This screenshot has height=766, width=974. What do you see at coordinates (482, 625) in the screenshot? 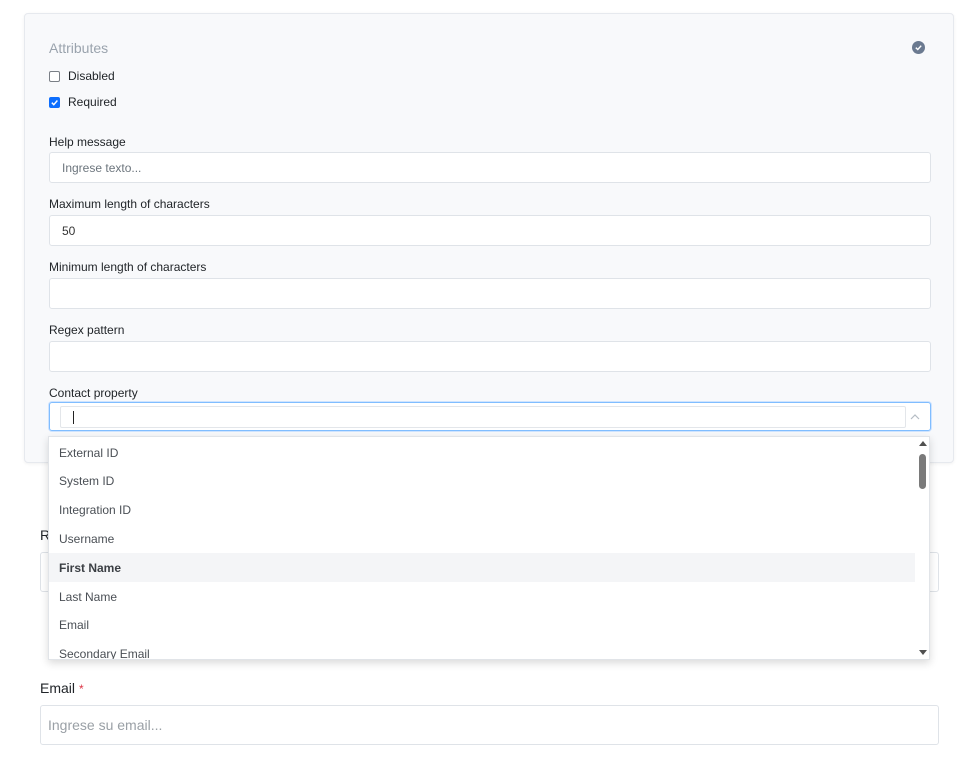
I see `dropdown-option: Email` at bounding box center [482, 625].